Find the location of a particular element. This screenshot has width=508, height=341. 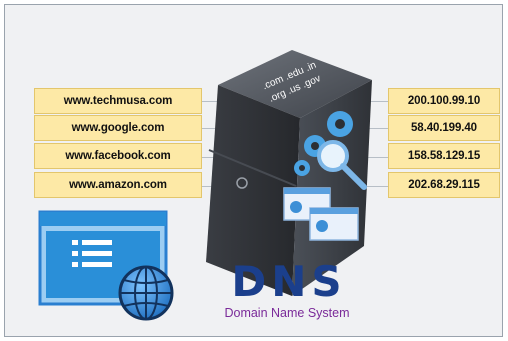

dns-logo-subtitle: Domain Name System is located at coordinates (287, 313).